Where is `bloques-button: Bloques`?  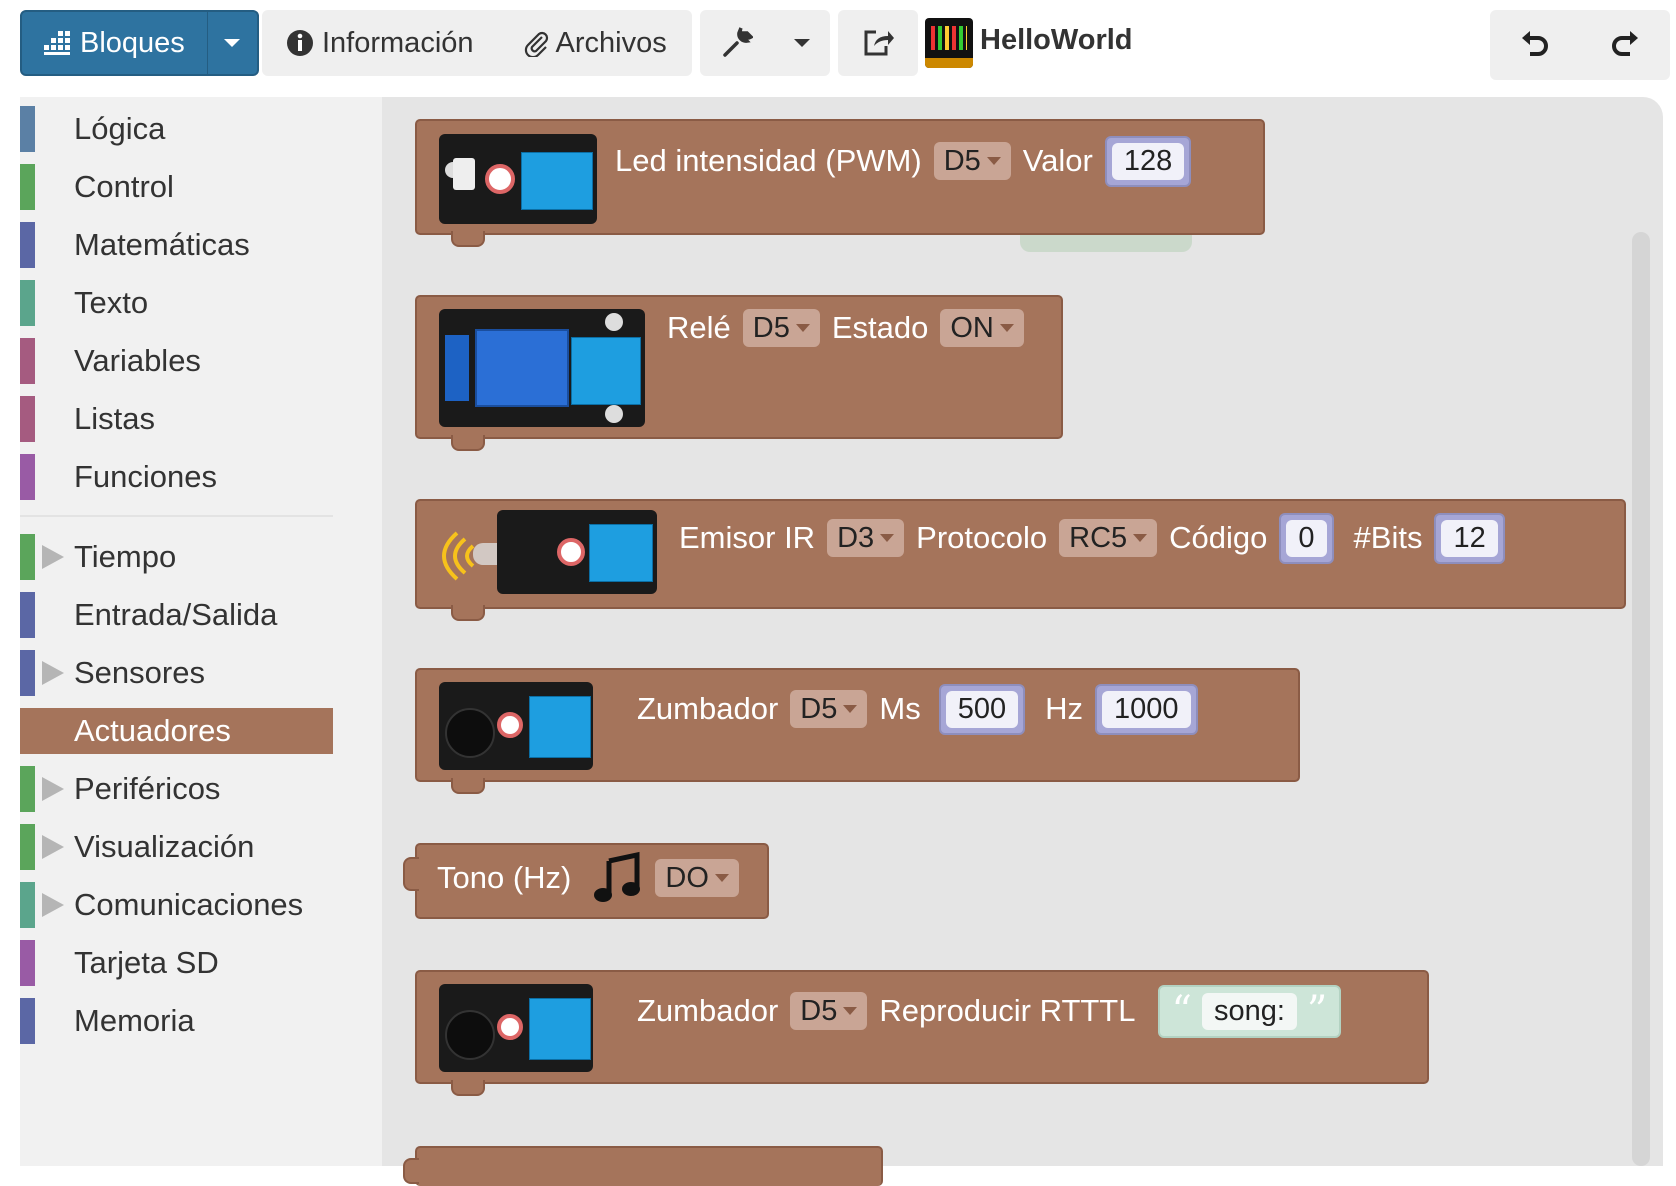
bloques-button: Bloques is located at coordinates (114, 43).